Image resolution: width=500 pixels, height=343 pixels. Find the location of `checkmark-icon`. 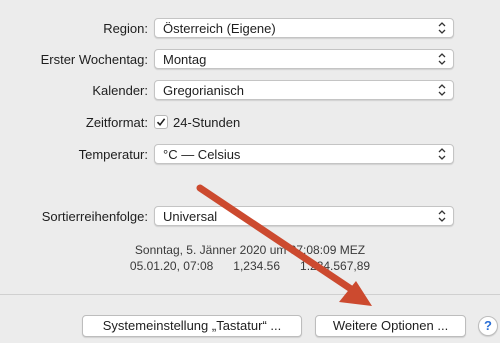

checkmark-icon is located at coordinates (161, 122).